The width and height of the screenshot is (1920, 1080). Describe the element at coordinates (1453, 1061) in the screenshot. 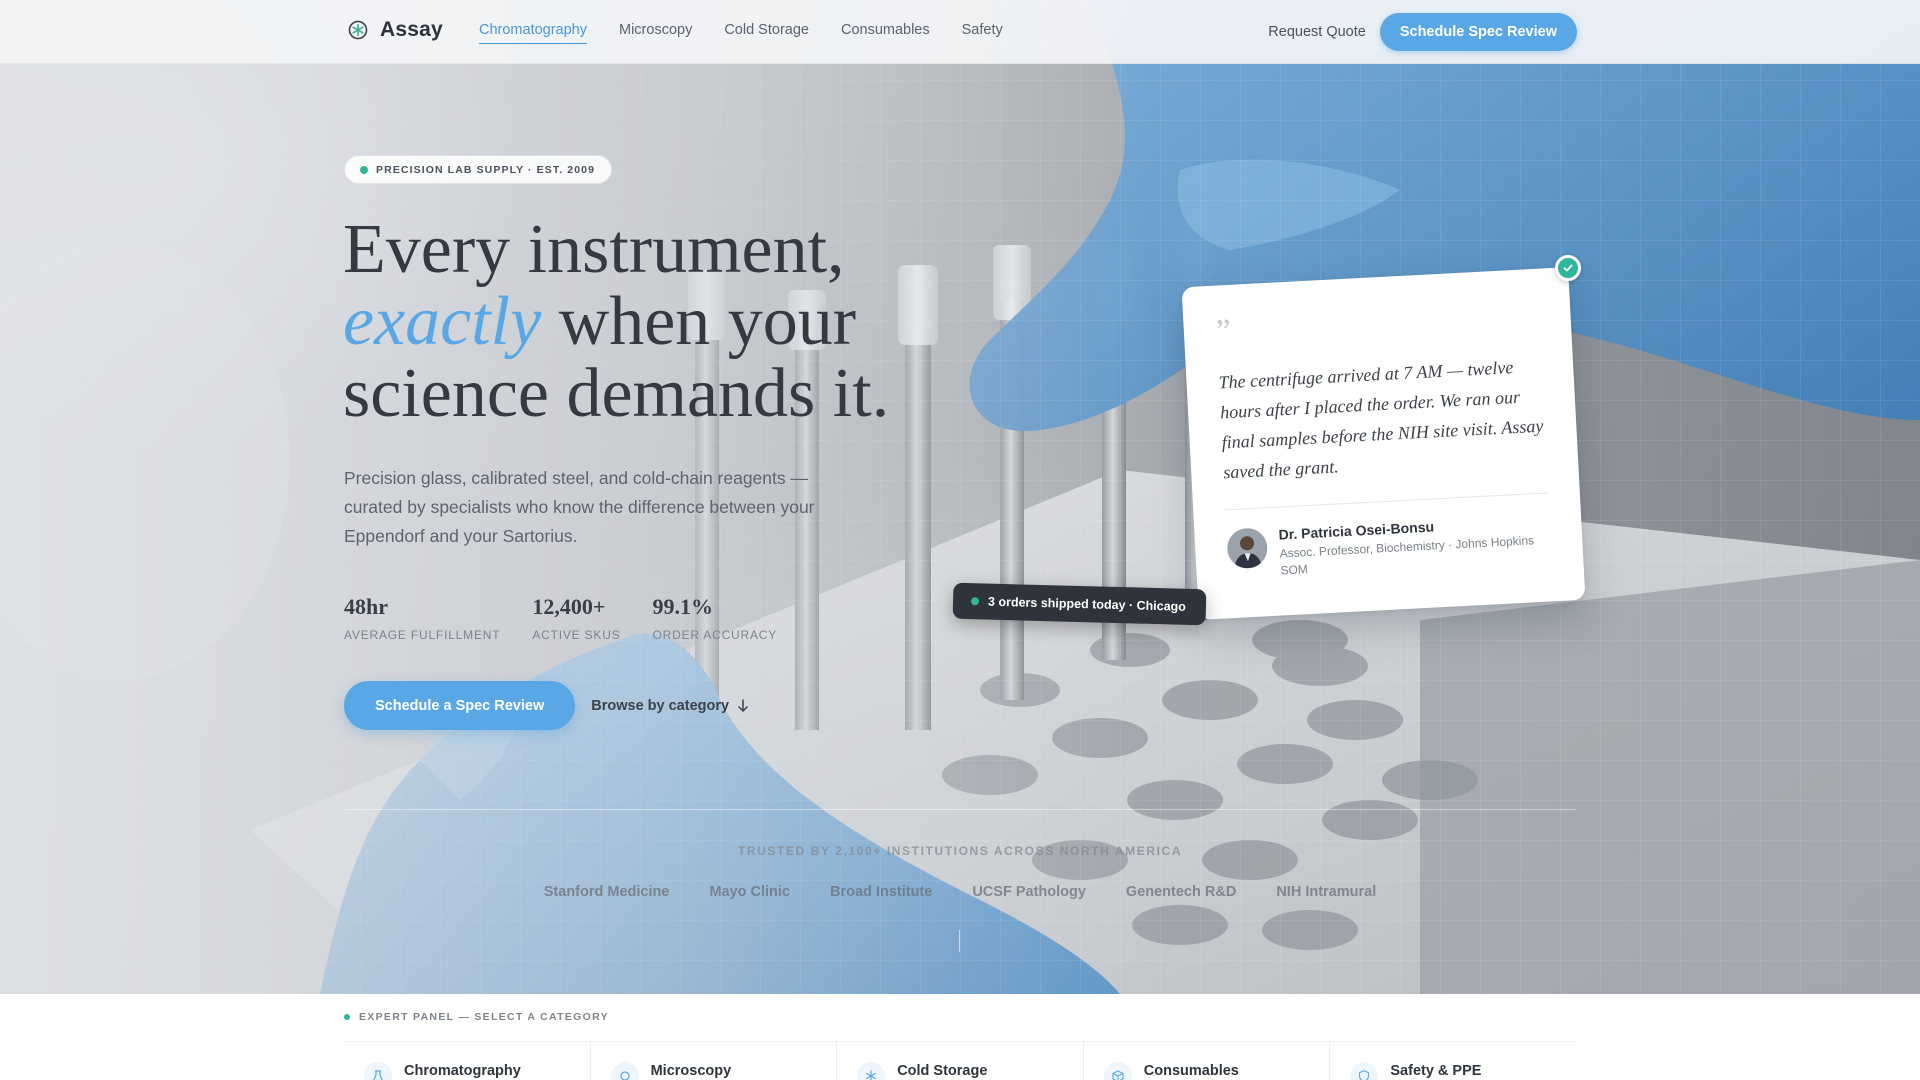

I see `category-safety-ppe: Safety & PPE` at that location.